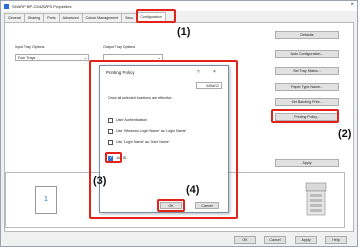 The height and width of the screenshot is (247, 358). Describe the element at coordinates (307, 163) in the screenshot. I see `apply-config-button: Apply` at that location.